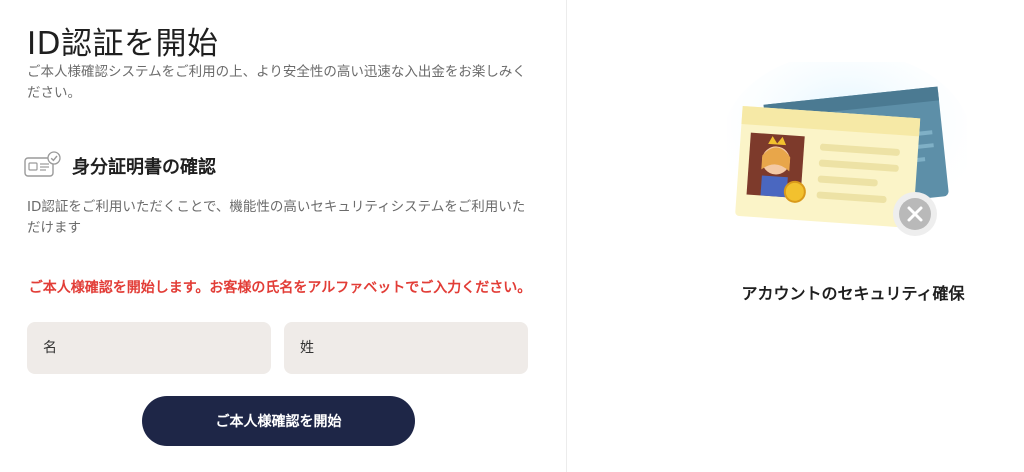 The image size is (1024, 472). I want to click on section-header: 身分証明書の確認, so click(120, 166).